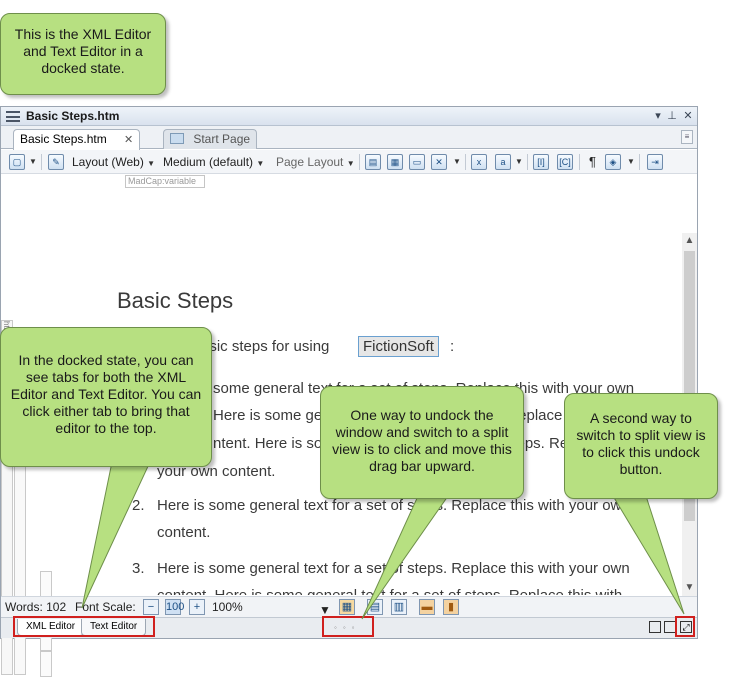 Image resolution: width=731 pixels, height=677 pixels. What do you see at coordinates (405, 557) in the screenshot?
I see `tail-drag-bar` at bounding box center [405, 557].